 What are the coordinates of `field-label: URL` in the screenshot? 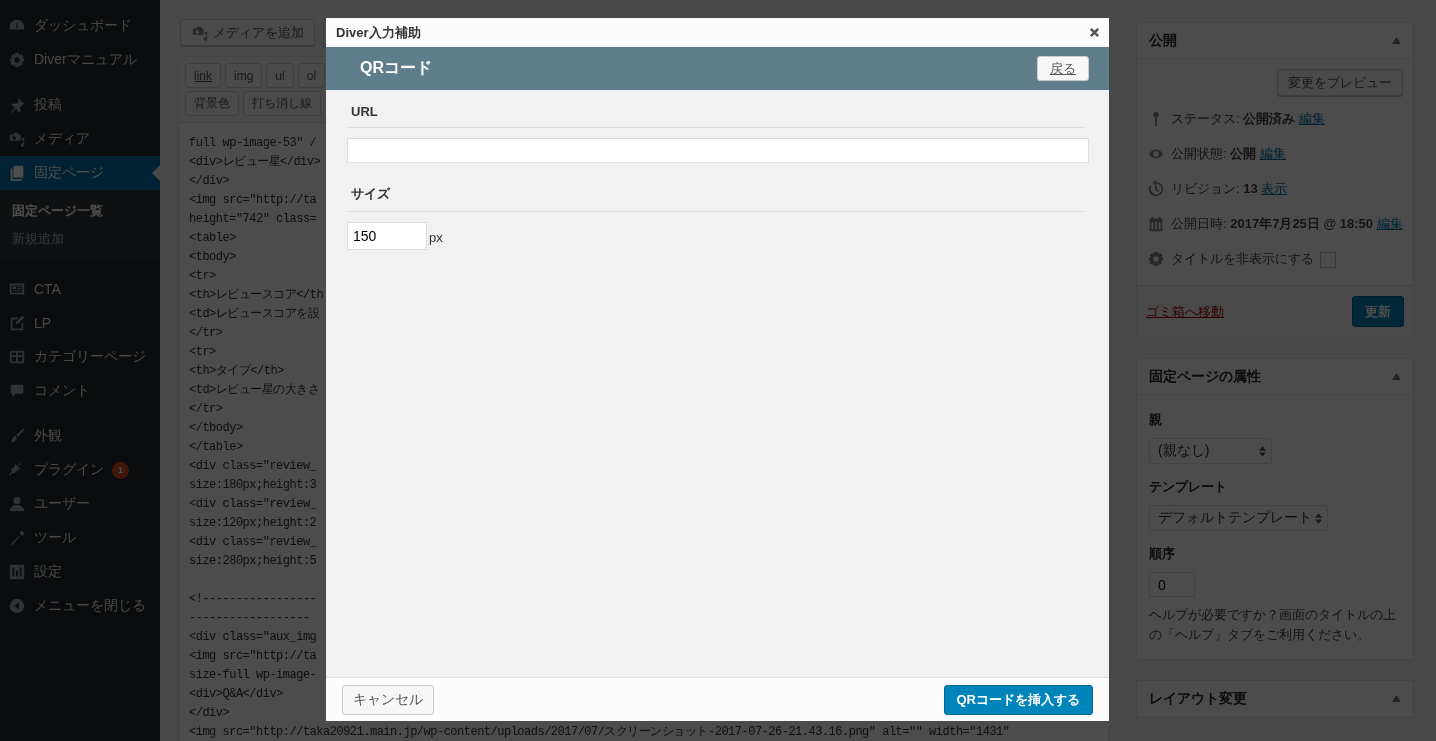 It's located at (716, 115).